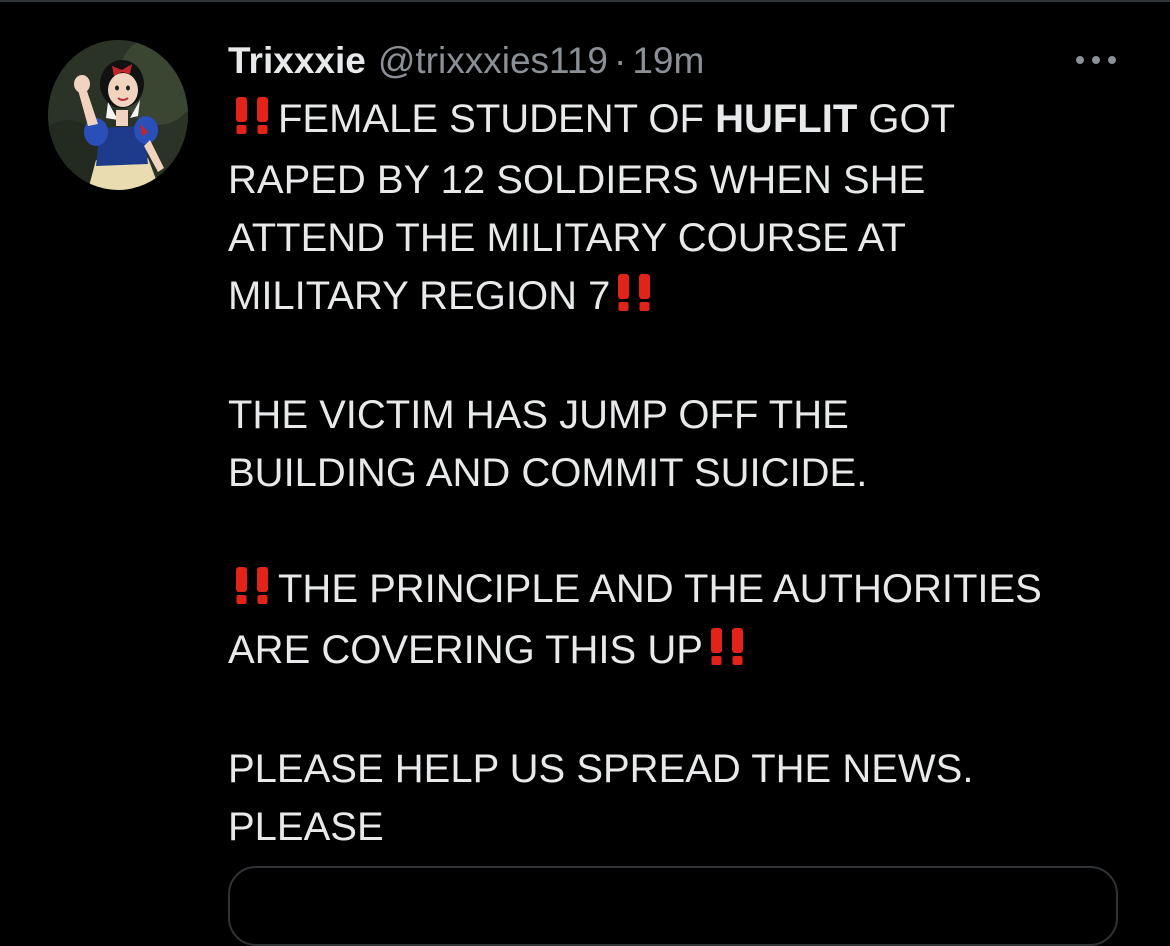 The width and height of the screenshot is (1170, 946). What do you see at coordinates (683, 798) in the screenshot?
I see `paragraph-4: PLEASE HELP US SPREAD THE NEWS. PLEASE` at bounding box center [683, 798].